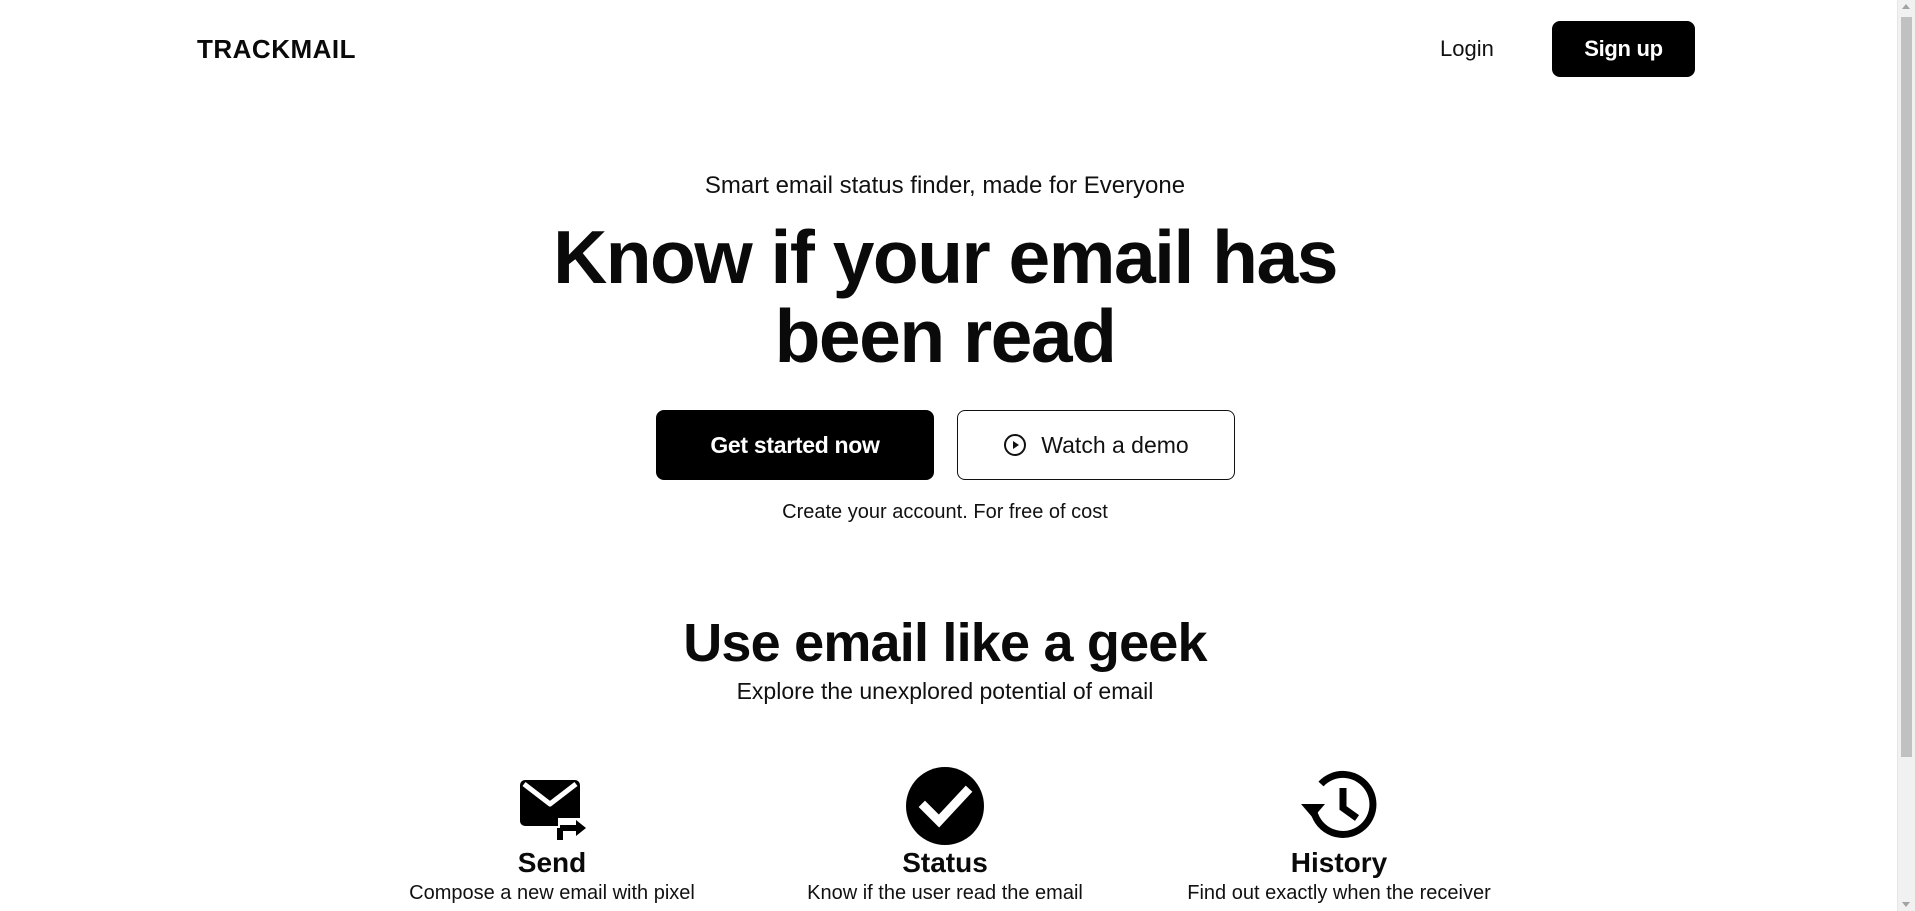 This screenshot has height=911, width=1915. What do you see at coordinates (553, 810) in the screenshot?
I see `send-mail-icon` at bounding box center [553, 810].